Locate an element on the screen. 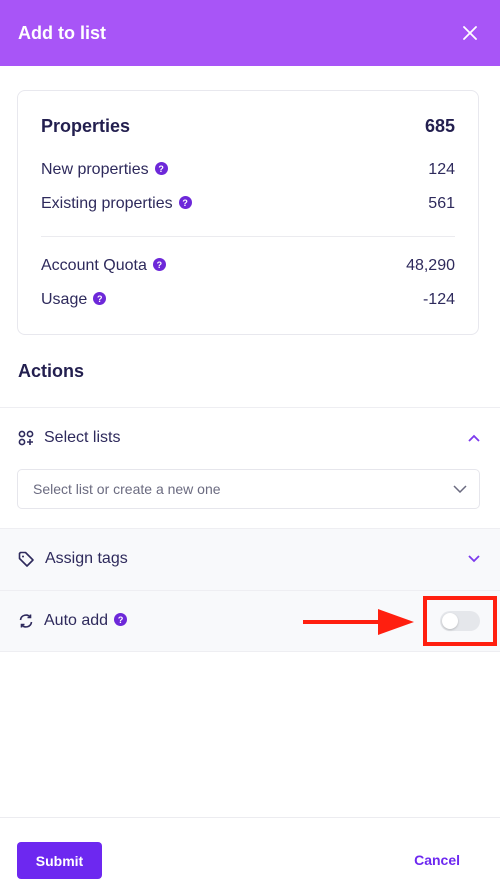  properties-total: 685 is located at coordinates (439, 126).